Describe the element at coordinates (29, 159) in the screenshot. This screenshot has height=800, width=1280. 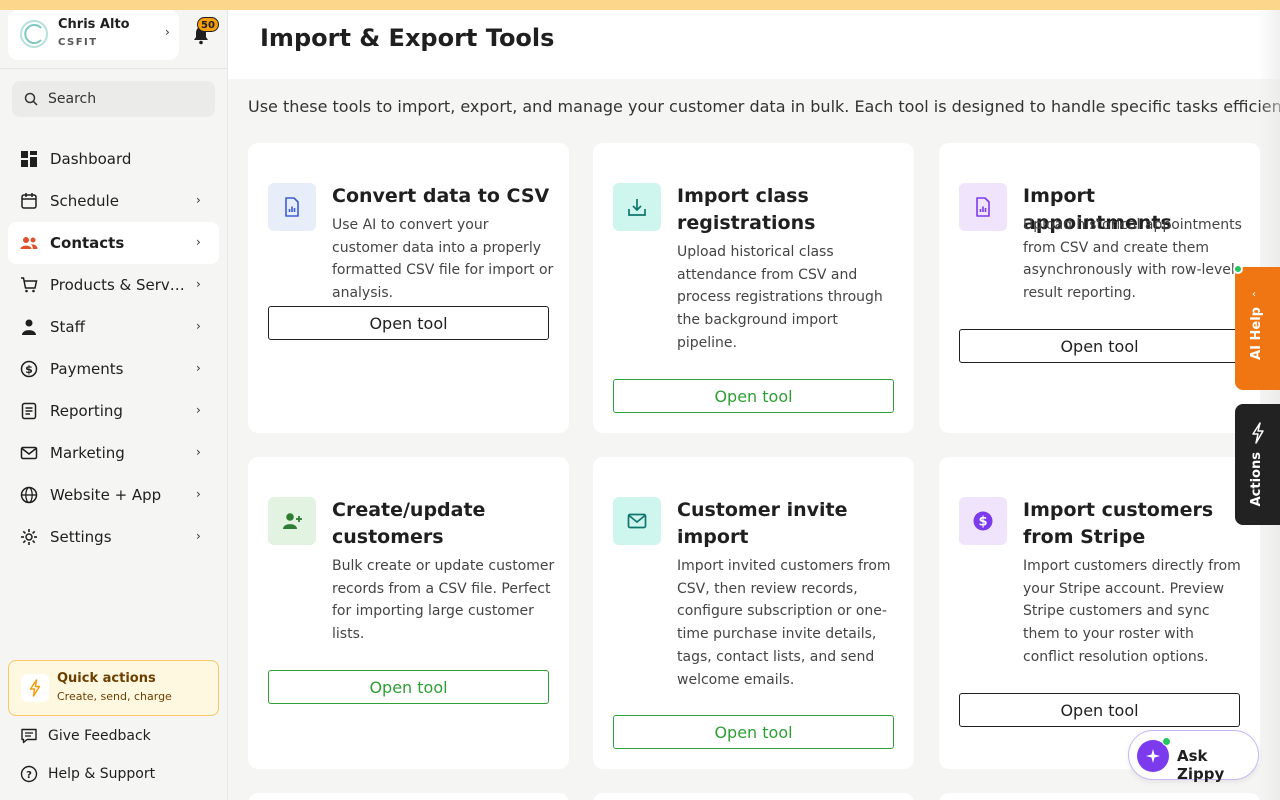
I see `grid-icon` at that location.